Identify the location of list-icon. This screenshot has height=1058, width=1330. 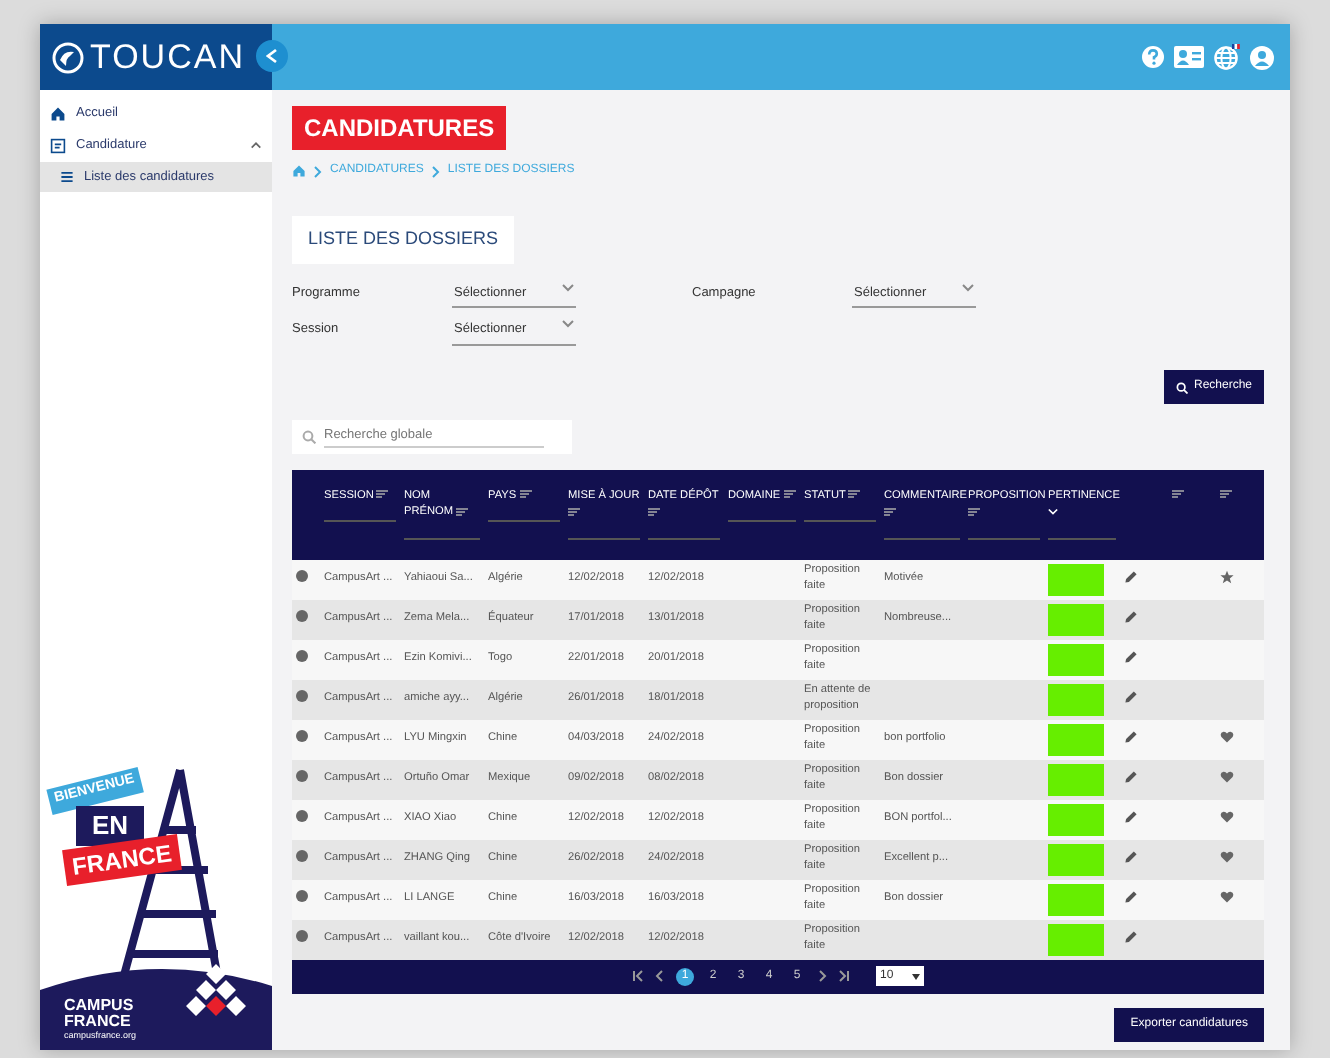
(67, 176).